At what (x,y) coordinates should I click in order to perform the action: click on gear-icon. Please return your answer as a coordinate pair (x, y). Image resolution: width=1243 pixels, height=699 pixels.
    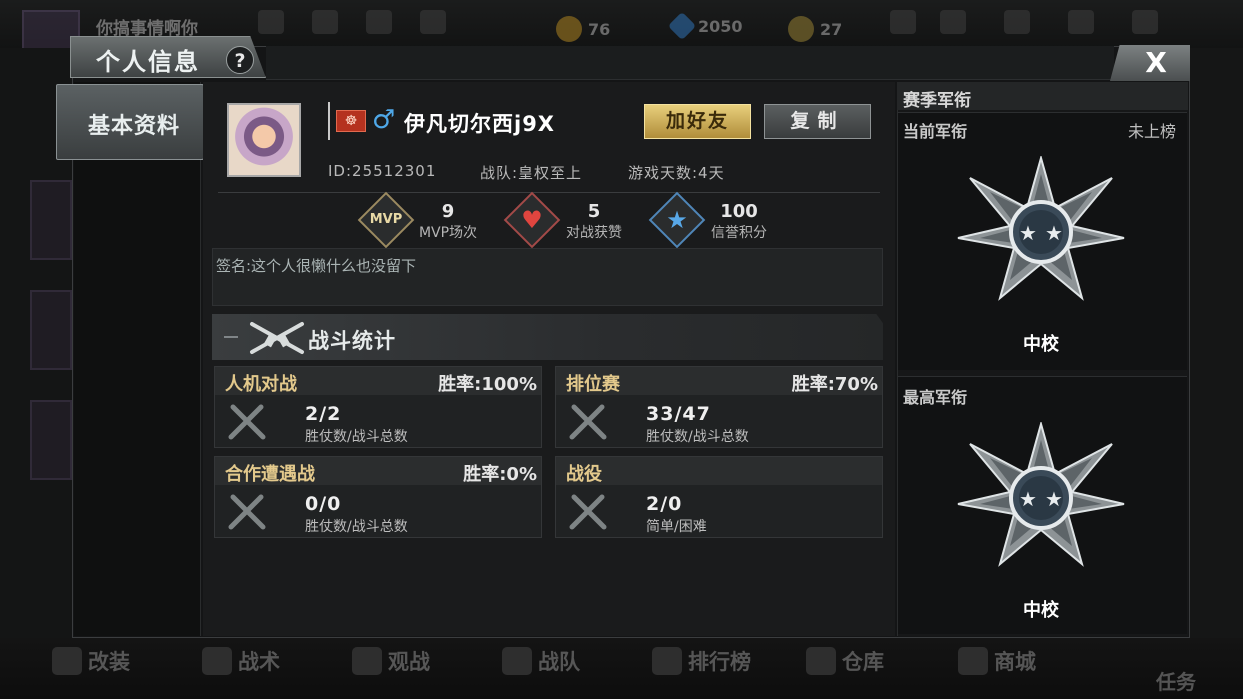
    Looking at the image, I should click on (1081, 22).